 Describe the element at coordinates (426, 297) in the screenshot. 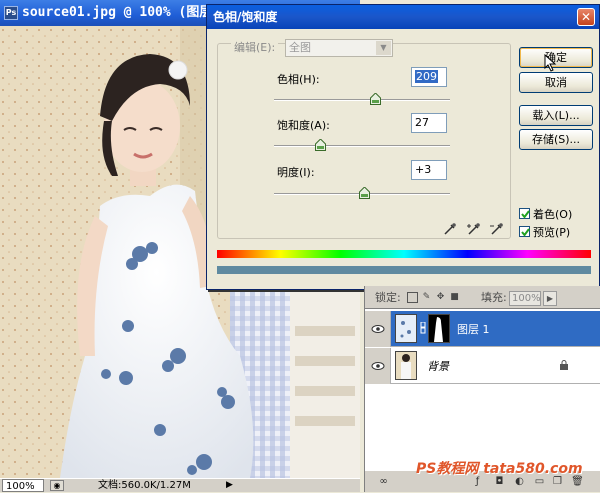

I see `lock-brush-icon: ✎` at that location.